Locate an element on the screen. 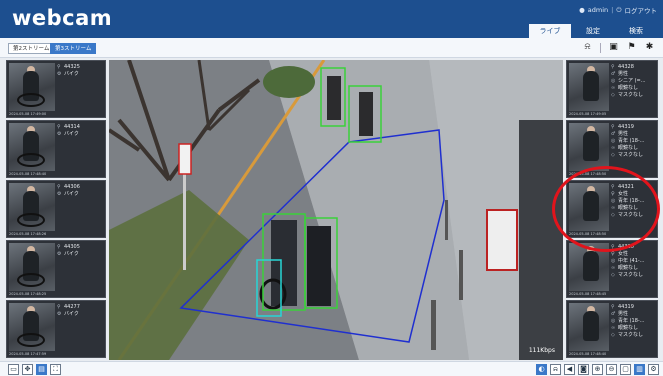 This screenshot has width=663, height=376. snapshot-icon: ◙ is located at coordinates (583, 369).